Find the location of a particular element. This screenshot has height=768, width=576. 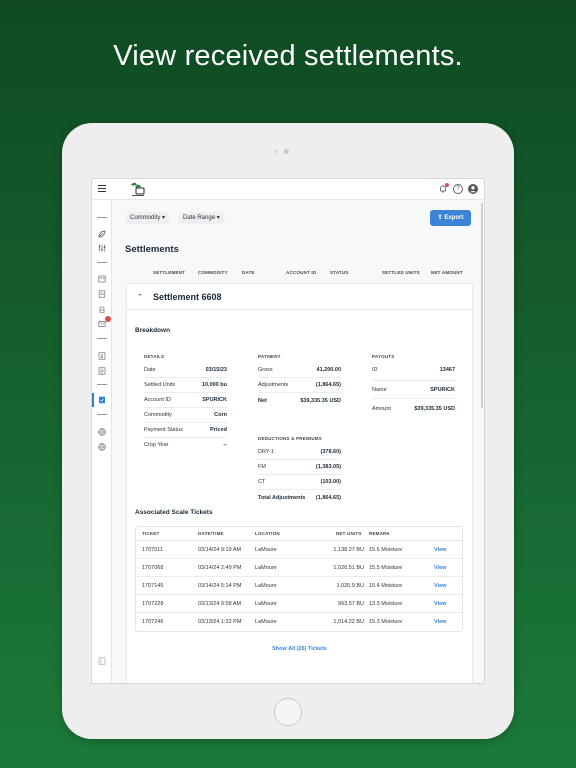

payment-label: Net is located at coordinates (262, 401).